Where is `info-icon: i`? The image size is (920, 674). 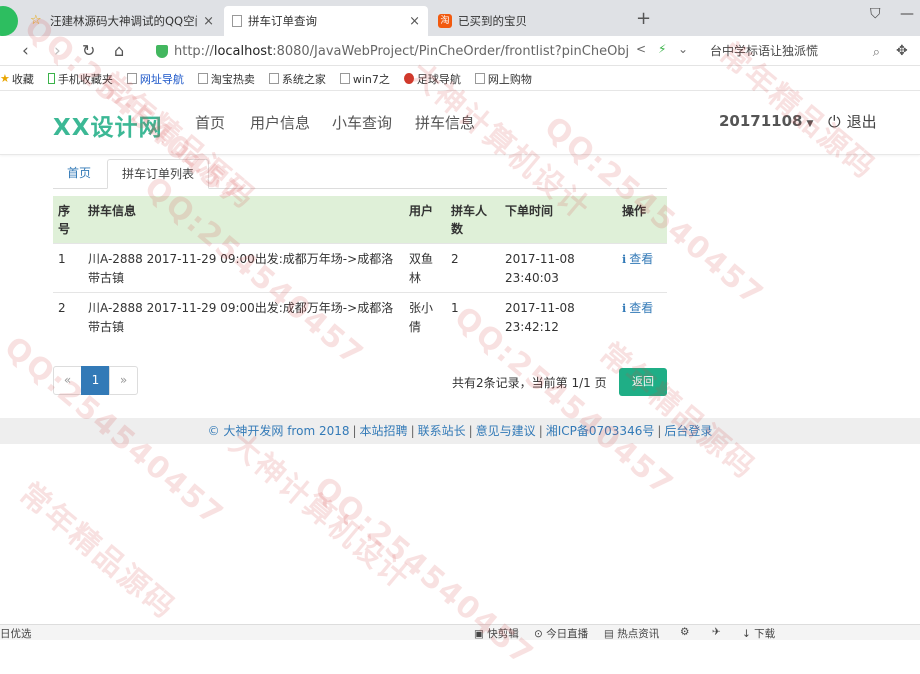
info-icon: i is located at coordinates (624, 308).